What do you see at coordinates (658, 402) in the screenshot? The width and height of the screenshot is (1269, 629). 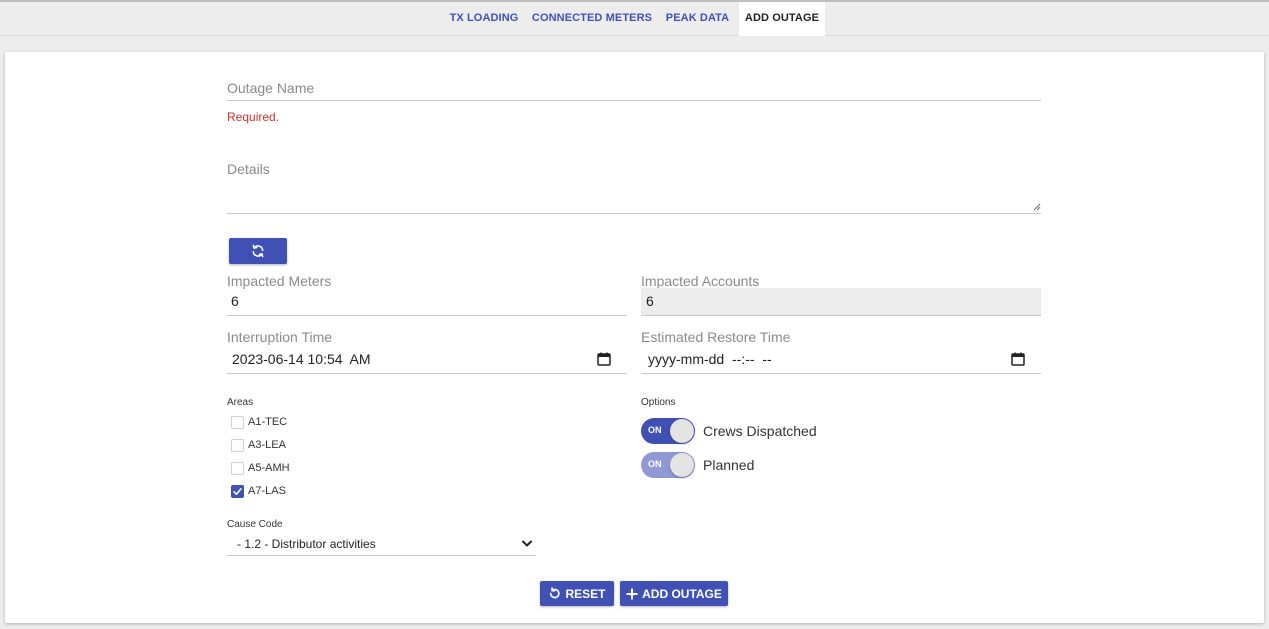 I see `options-label: Options` at bounding box center [658, 402].